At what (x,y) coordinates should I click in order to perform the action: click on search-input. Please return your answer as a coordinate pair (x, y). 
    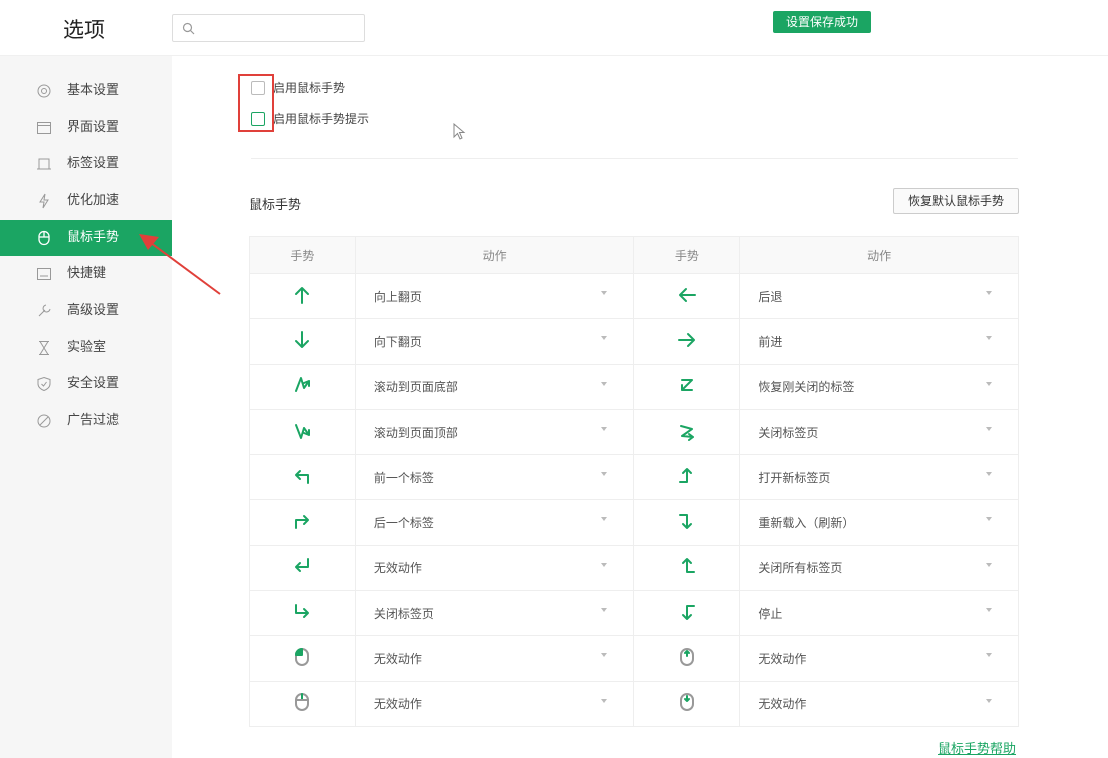
    Looking at the image, I should click on (268, 28).